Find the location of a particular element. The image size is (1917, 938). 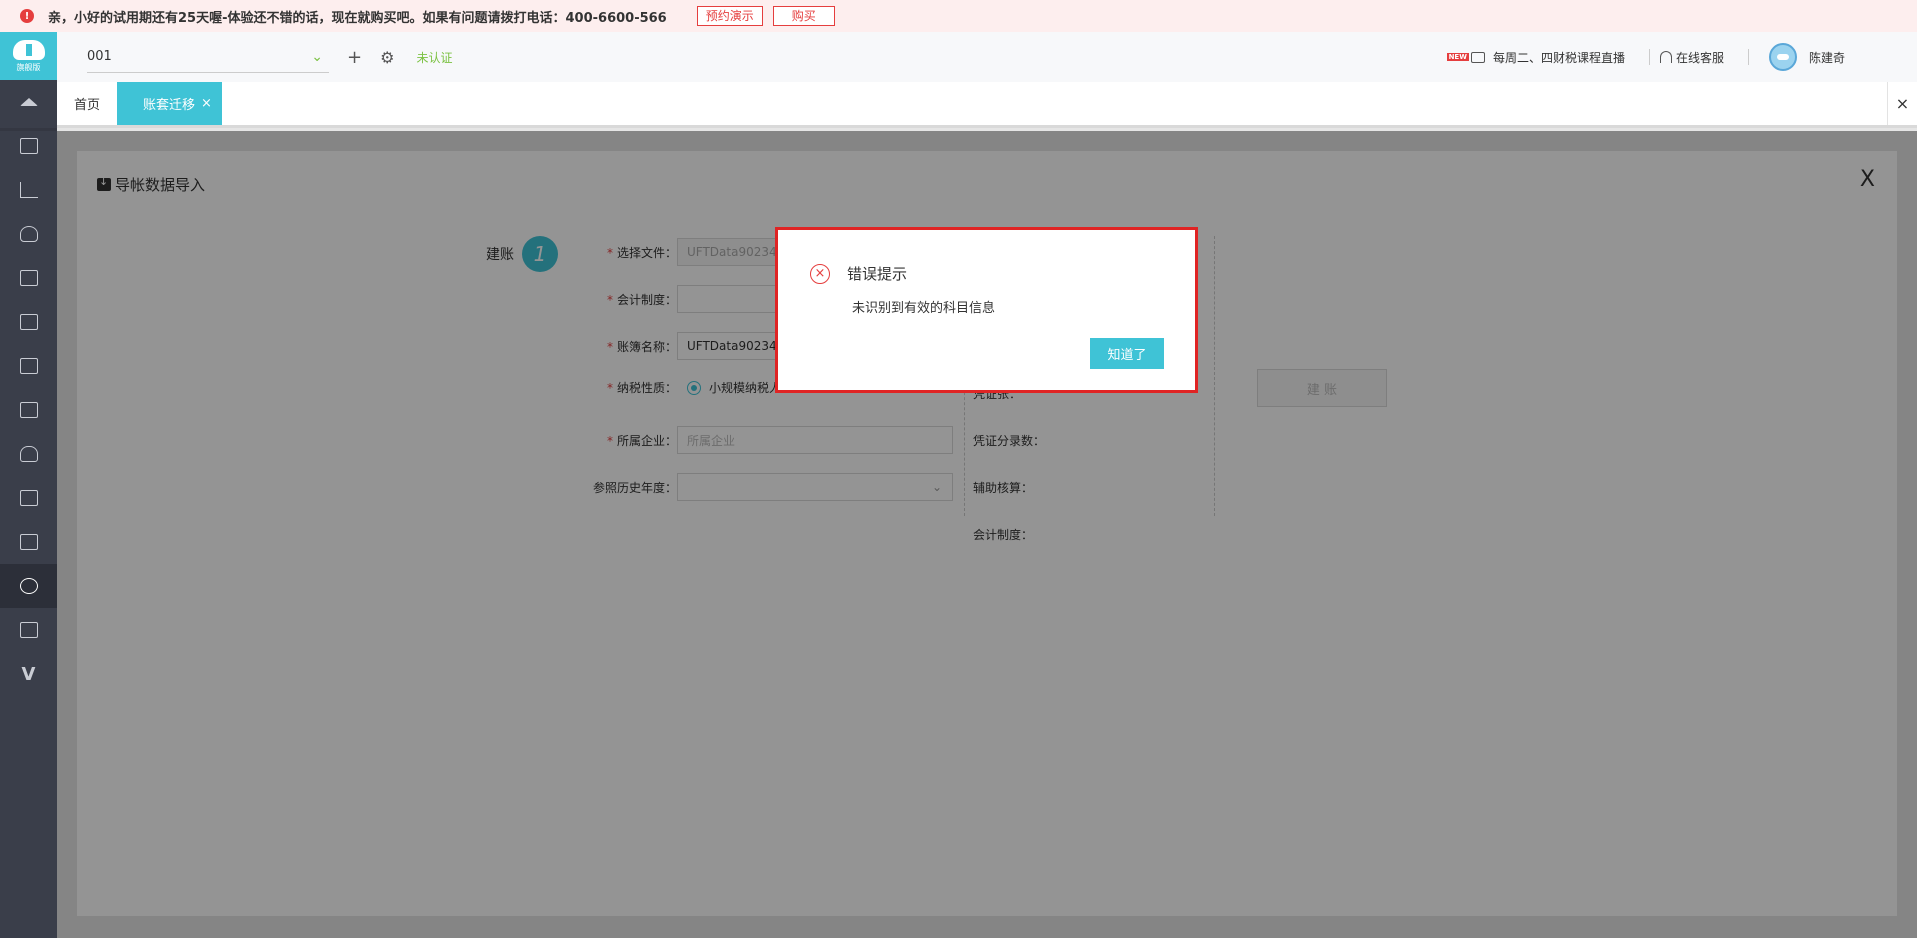

online-service-link: 在线客服 is located at coordinates (1691, 57).